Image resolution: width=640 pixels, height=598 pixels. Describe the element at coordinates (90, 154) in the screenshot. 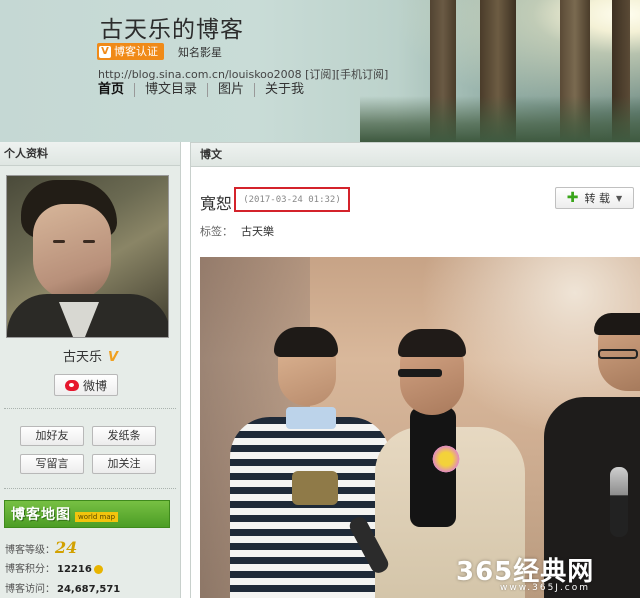

I see `profile-section-title: 个人资料` at that location.